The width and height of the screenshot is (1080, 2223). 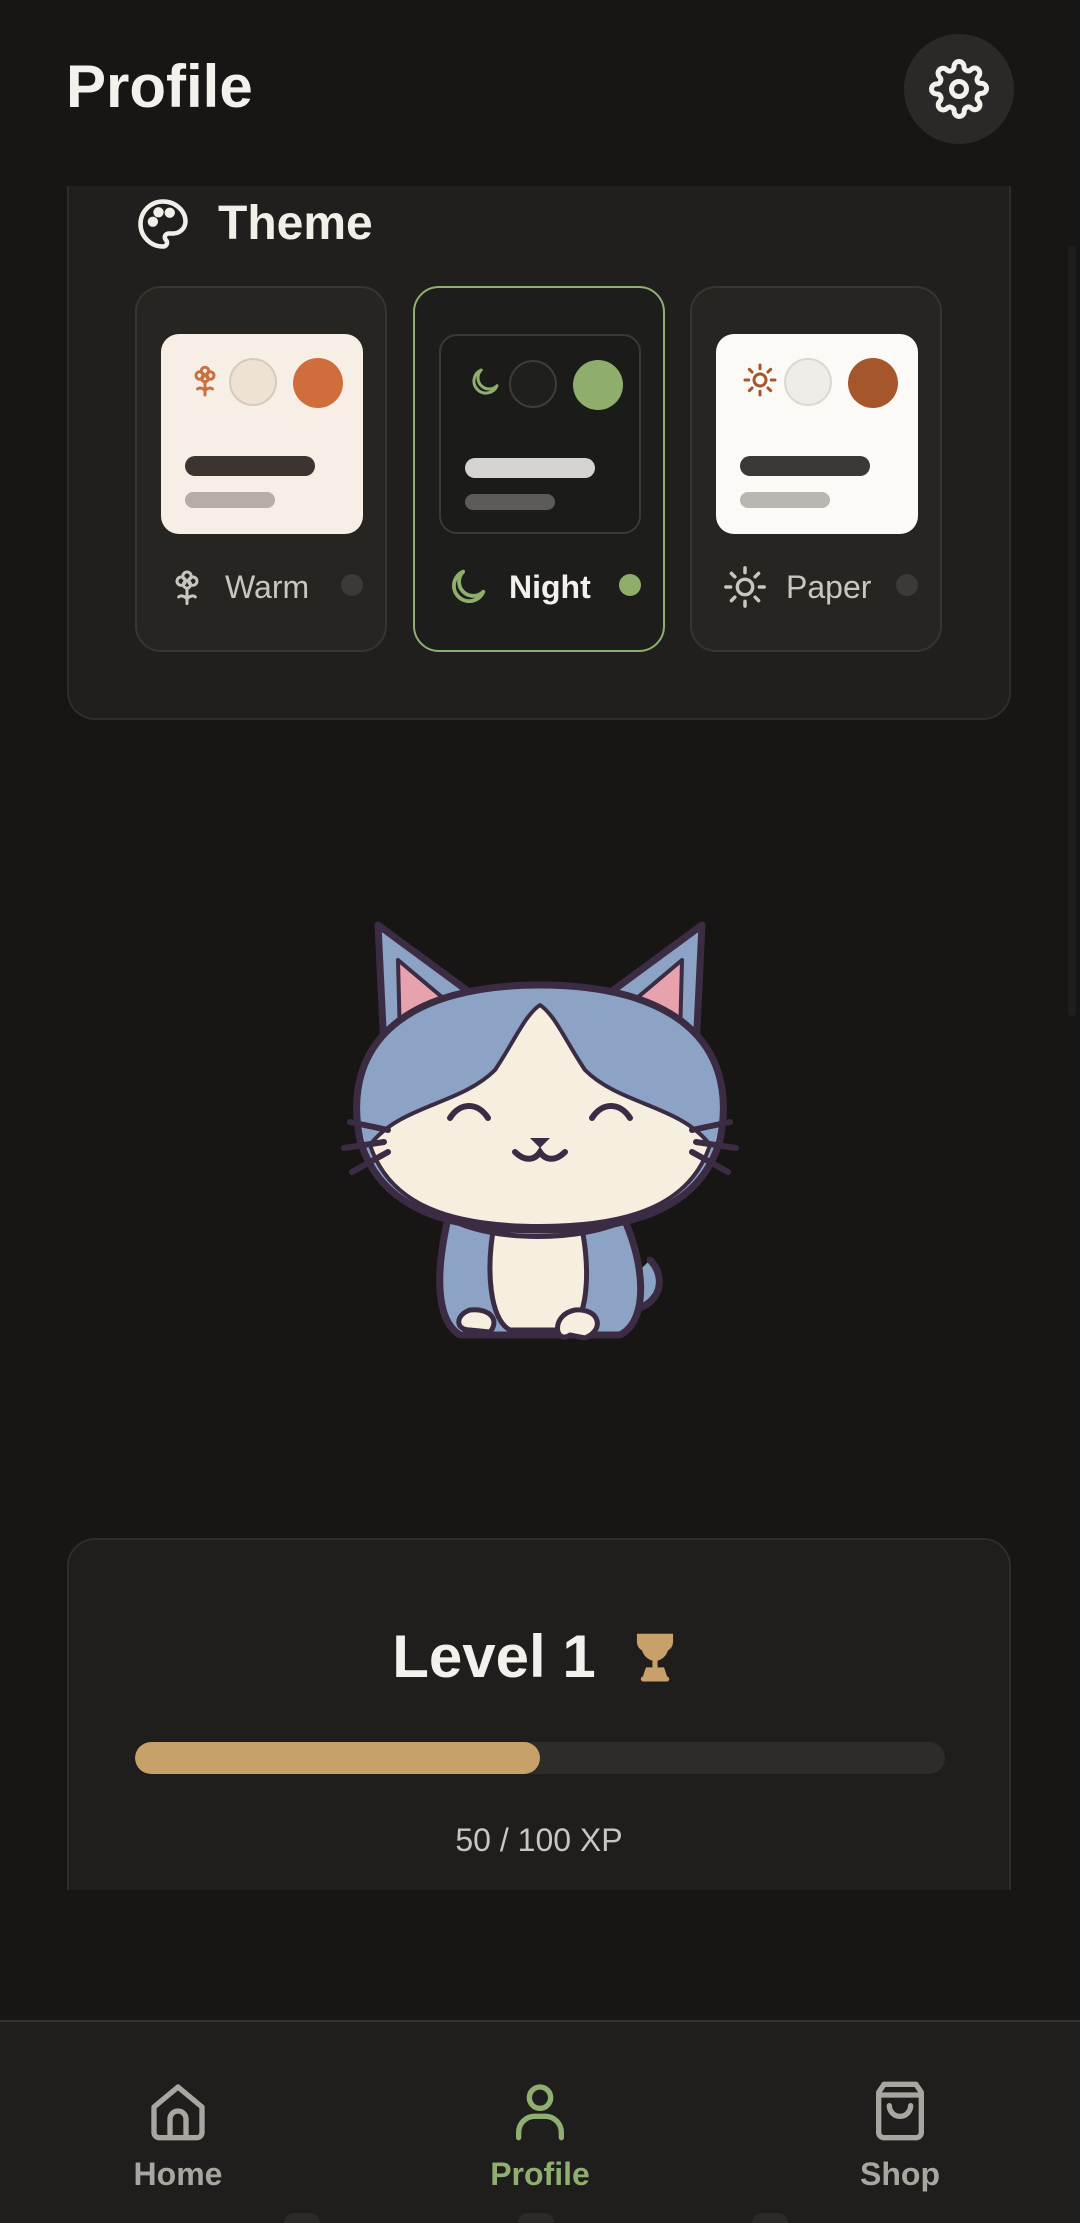 I want to click on gear-icon, so click(x=959, y=89).